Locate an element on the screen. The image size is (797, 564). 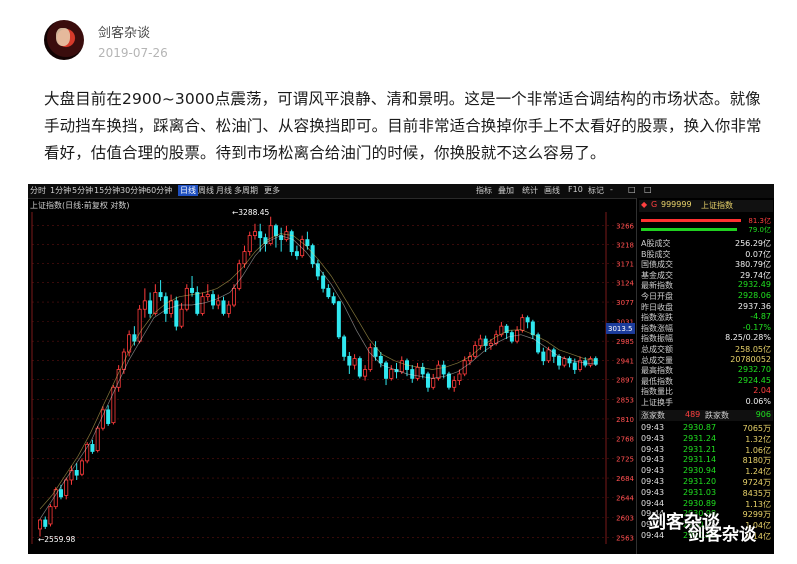
y-tick-label: 2684 is located at coordinates (625, 479).